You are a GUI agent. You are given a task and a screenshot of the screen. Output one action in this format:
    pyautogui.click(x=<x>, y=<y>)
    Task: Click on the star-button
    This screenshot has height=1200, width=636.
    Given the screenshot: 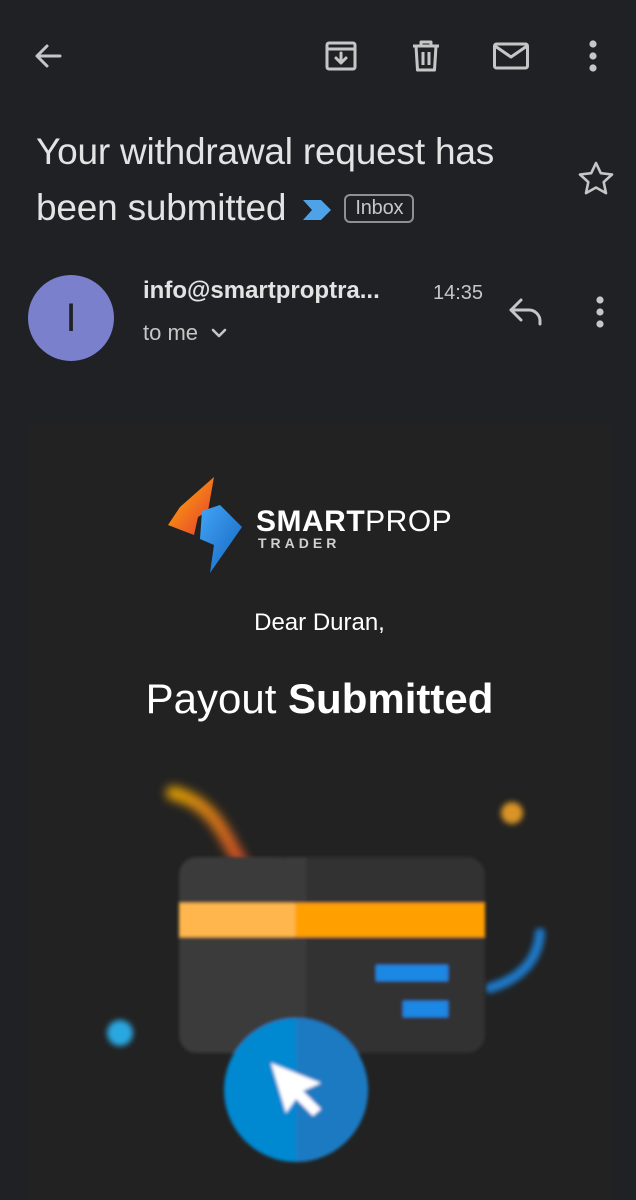 What is the action you would take?
    pyautogui.click(x=596, y=178)
    